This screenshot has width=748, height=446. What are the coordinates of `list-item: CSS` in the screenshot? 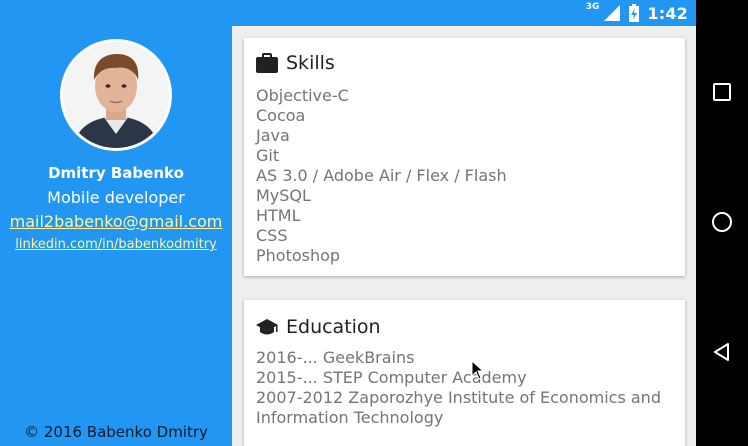 It's located at (272, 235).